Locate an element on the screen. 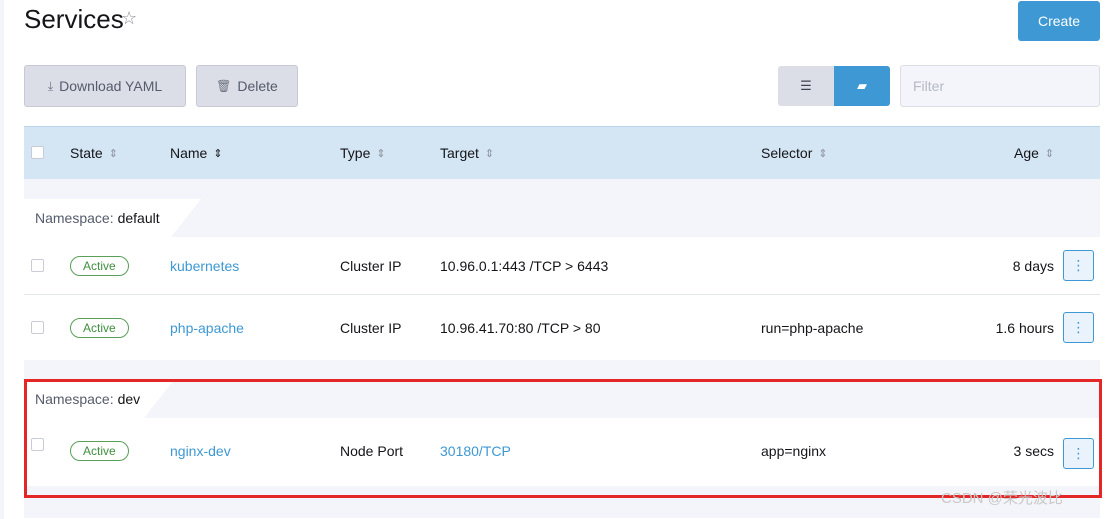 This screenshot has width=1115, height=519. column-header-type: Type ⇕ is located at coordinates (363, 153).